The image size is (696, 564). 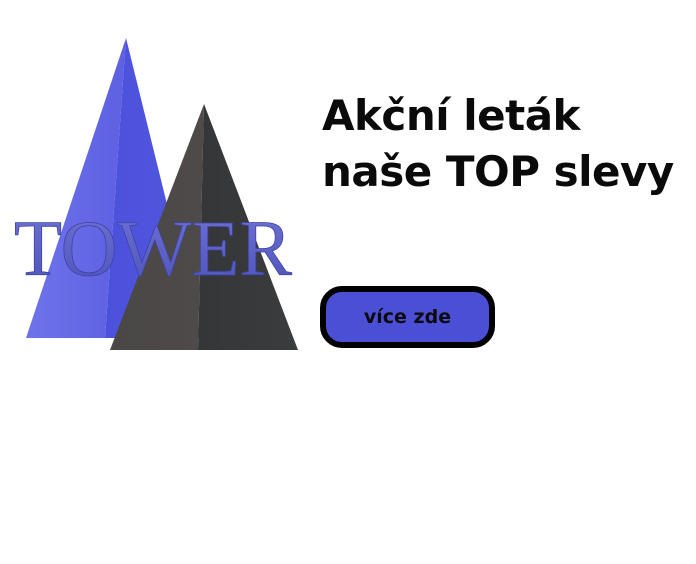 I want to click on headline-line-2: naše TOP slevy, so click(x=498, y=171).